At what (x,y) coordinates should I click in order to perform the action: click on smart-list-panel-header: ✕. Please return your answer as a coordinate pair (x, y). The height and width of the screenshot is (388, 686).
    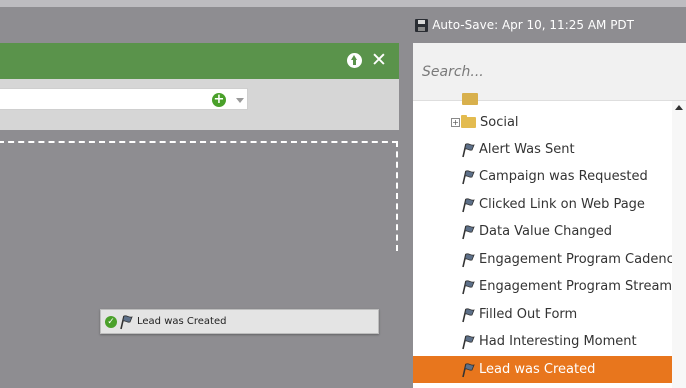
    Looking at the image, I should click on (199, 61).